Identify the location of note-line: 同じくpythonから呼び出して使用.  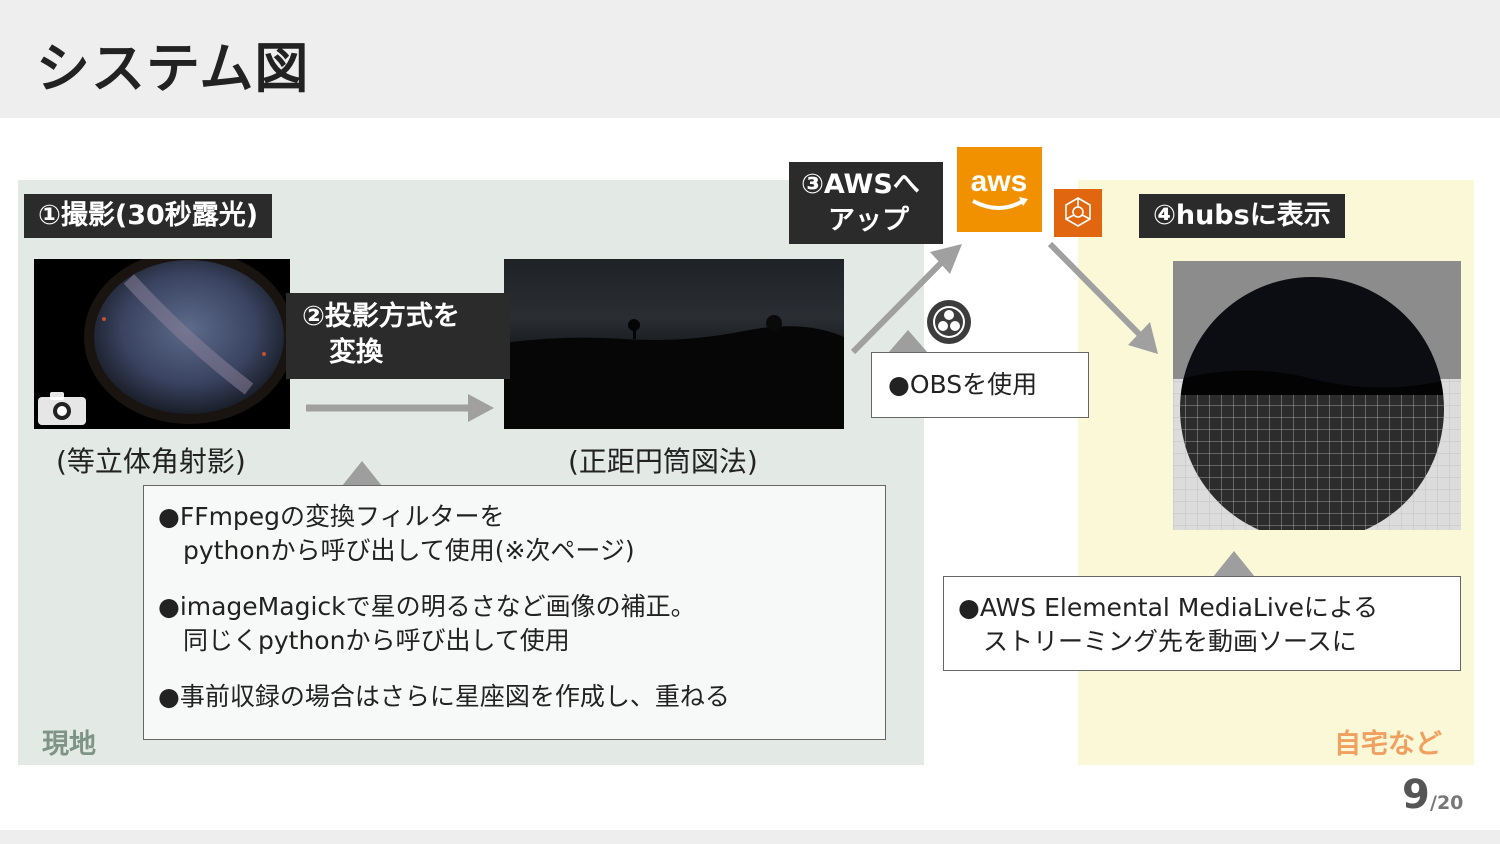
(364, 640).